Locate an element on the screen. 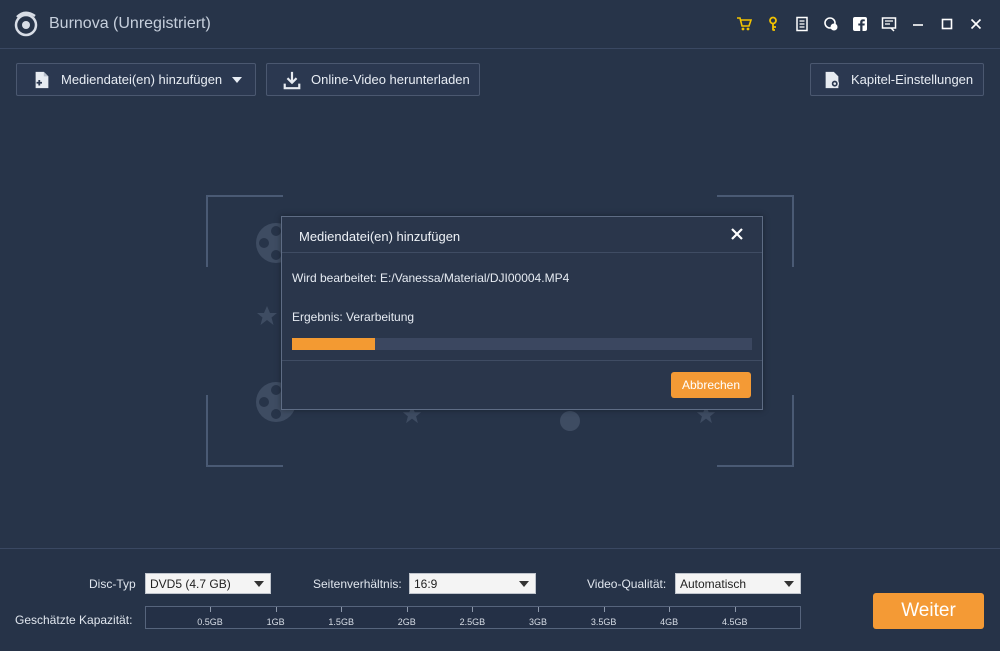  add-media-button: Mediendatei(en) hinzufügen is located at coordinates (136, 79).